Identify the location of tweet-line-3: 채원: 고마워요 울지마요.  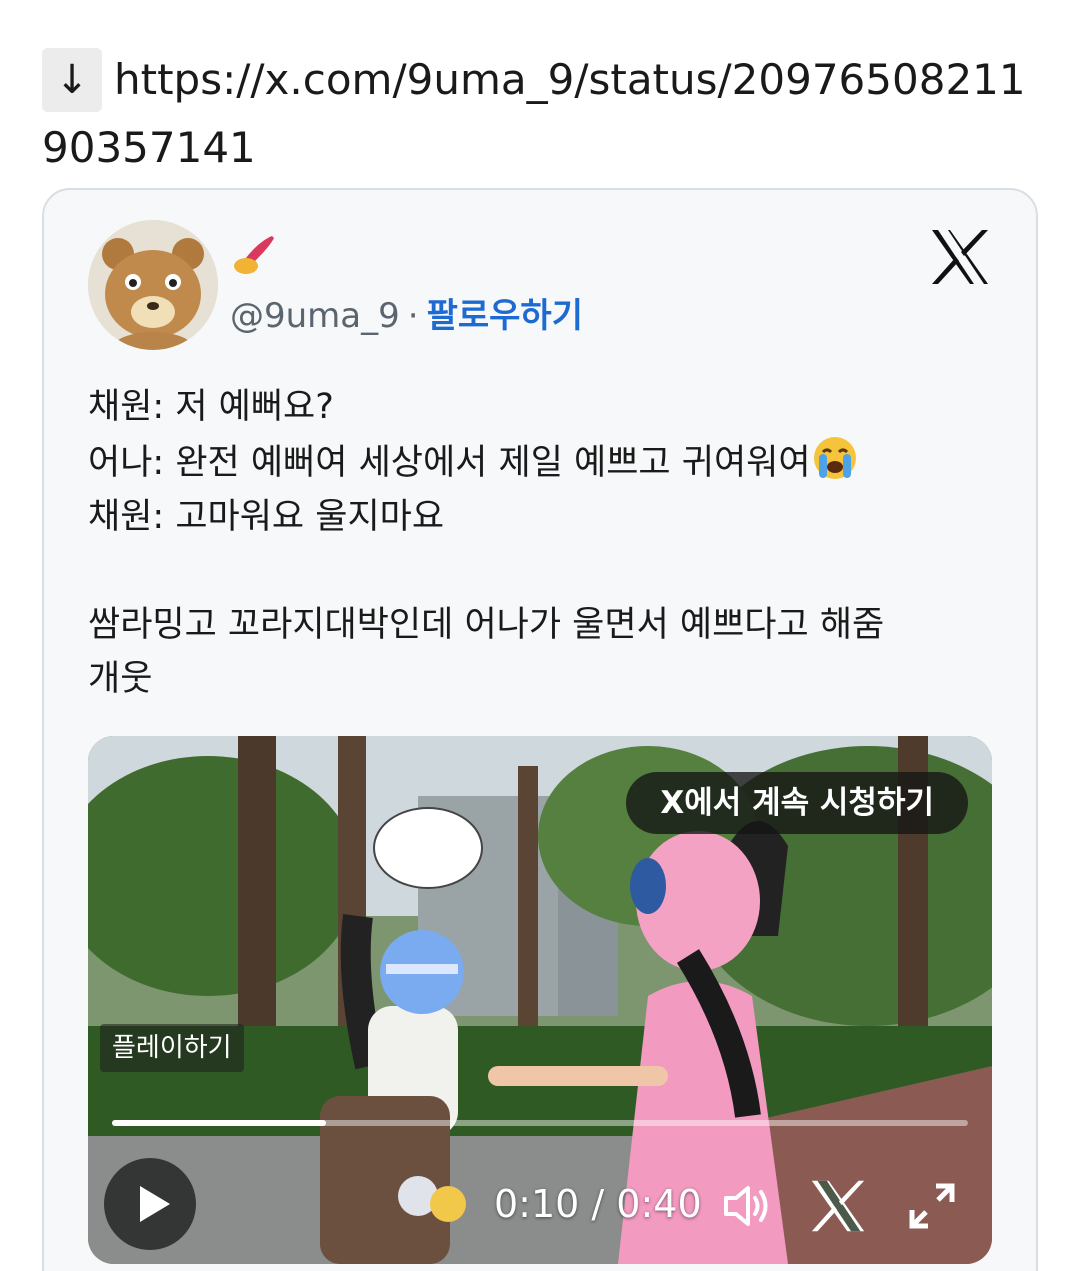
(266, 517).